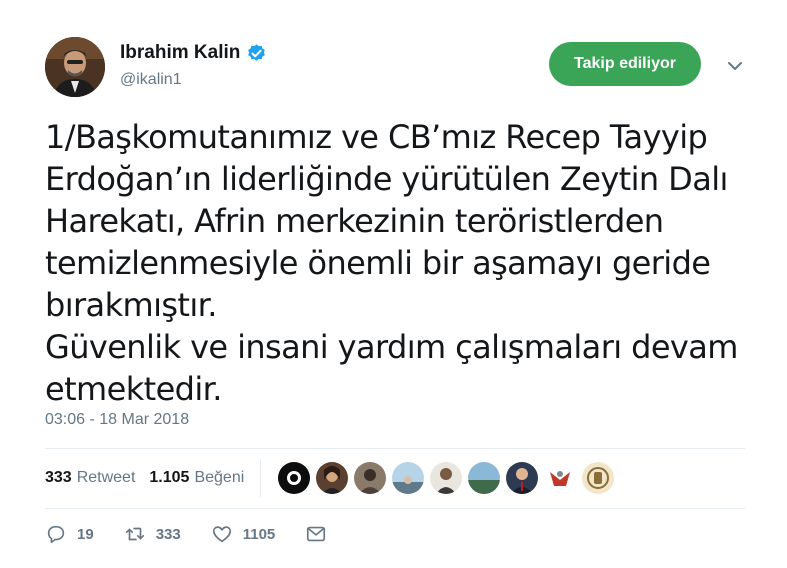 This screenshot has width=787, height=568. Describe the element at coordinates (69, 534) in the screenshot. I see `reply-button: 19` at that location.